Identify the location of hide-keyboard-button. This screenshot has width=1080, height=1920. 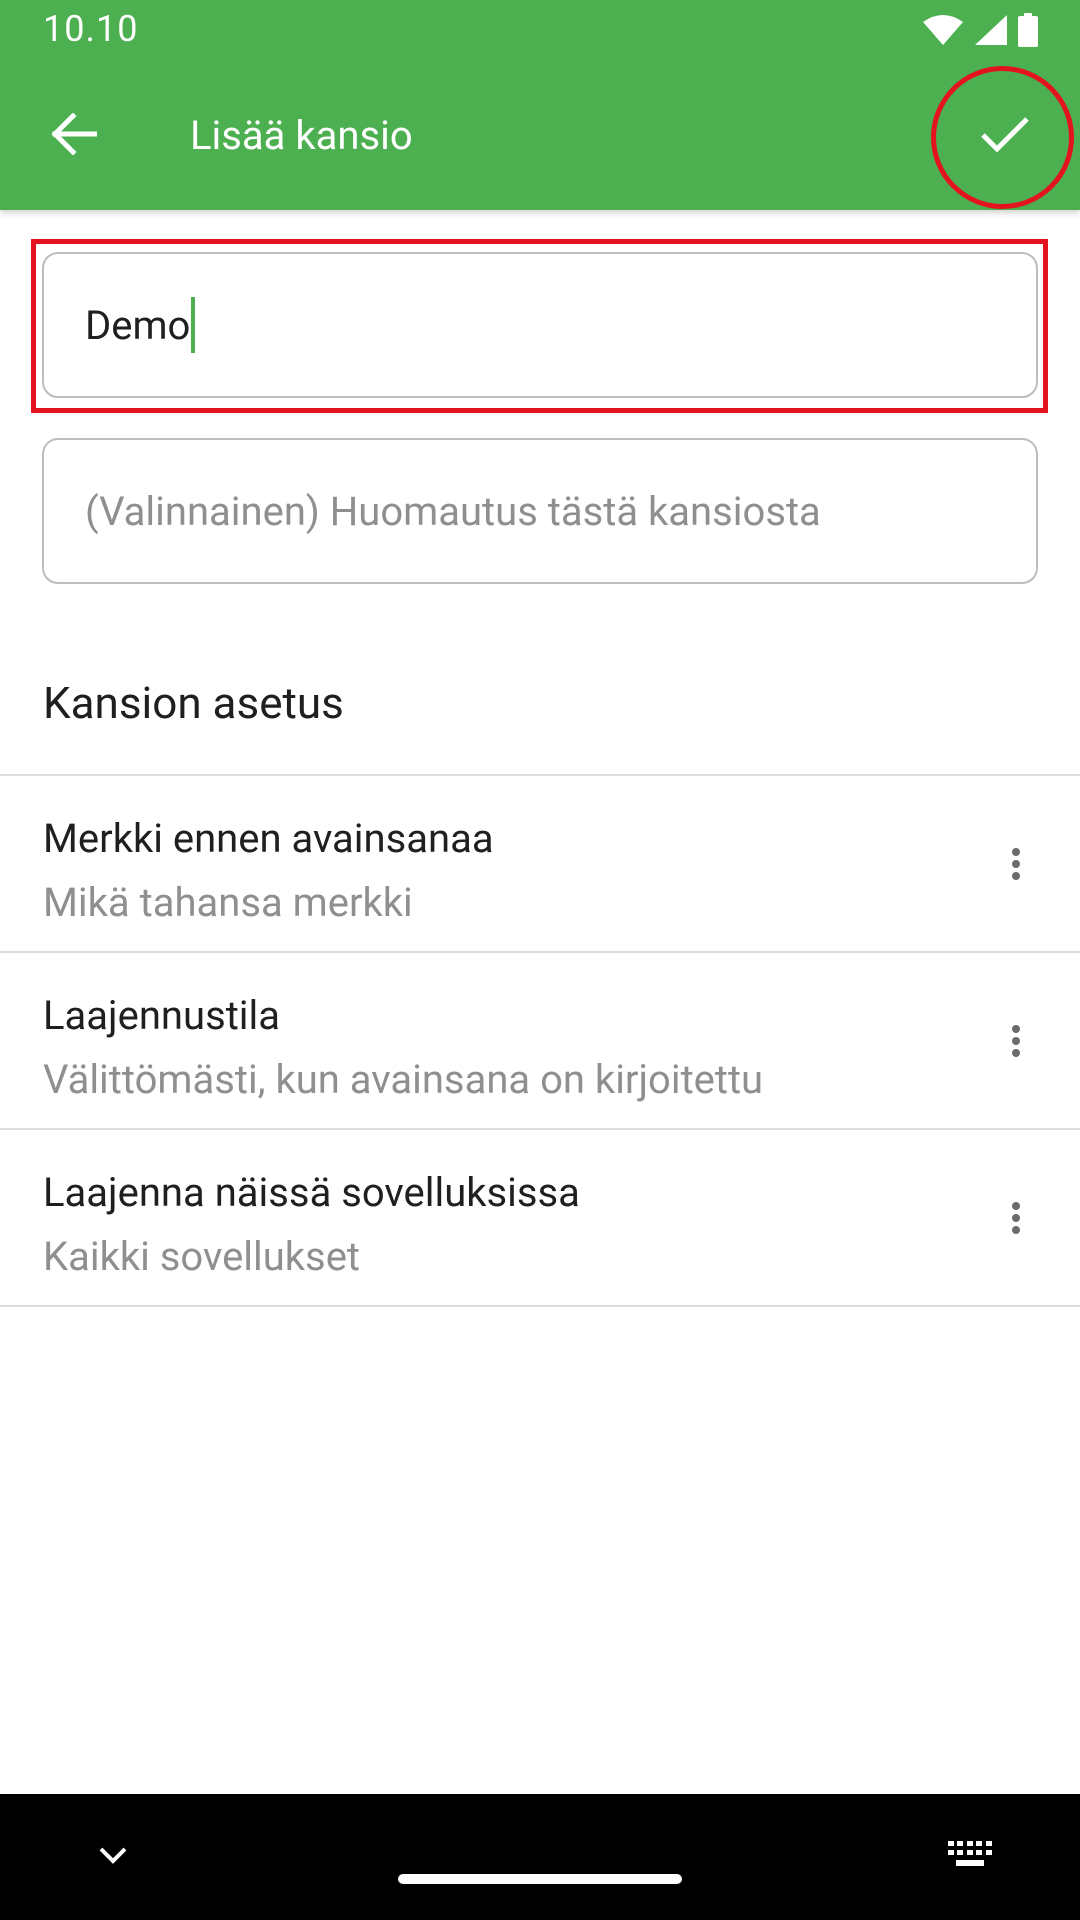
(113, 1857).